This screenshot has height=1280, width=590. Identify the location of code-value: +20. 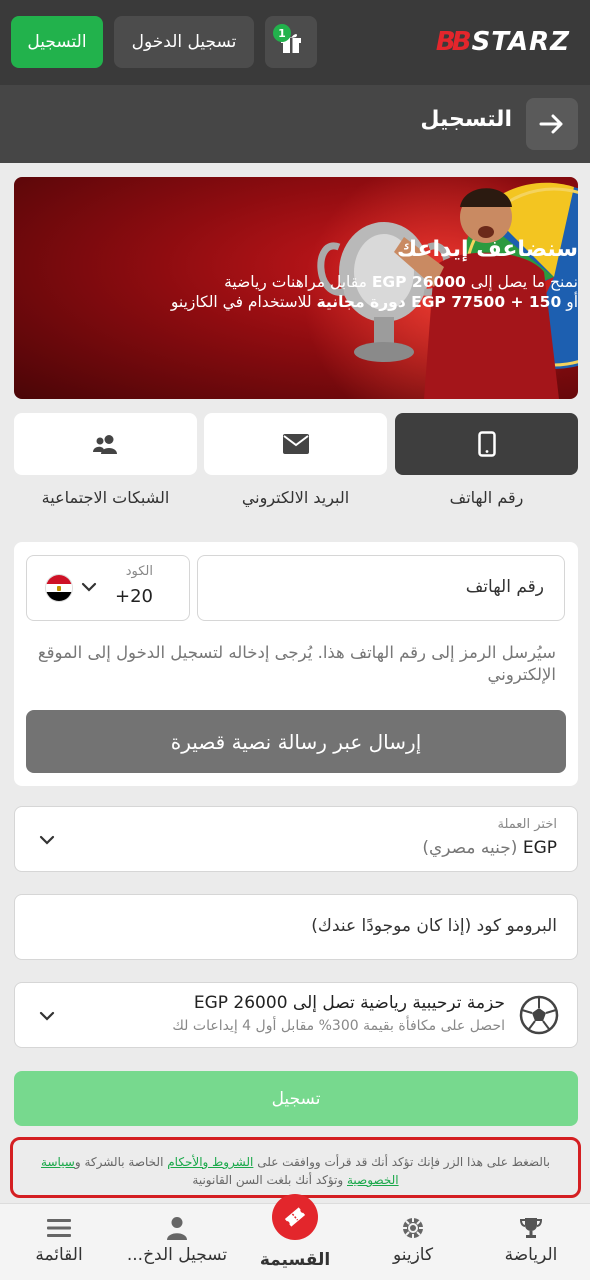
(134, 596).